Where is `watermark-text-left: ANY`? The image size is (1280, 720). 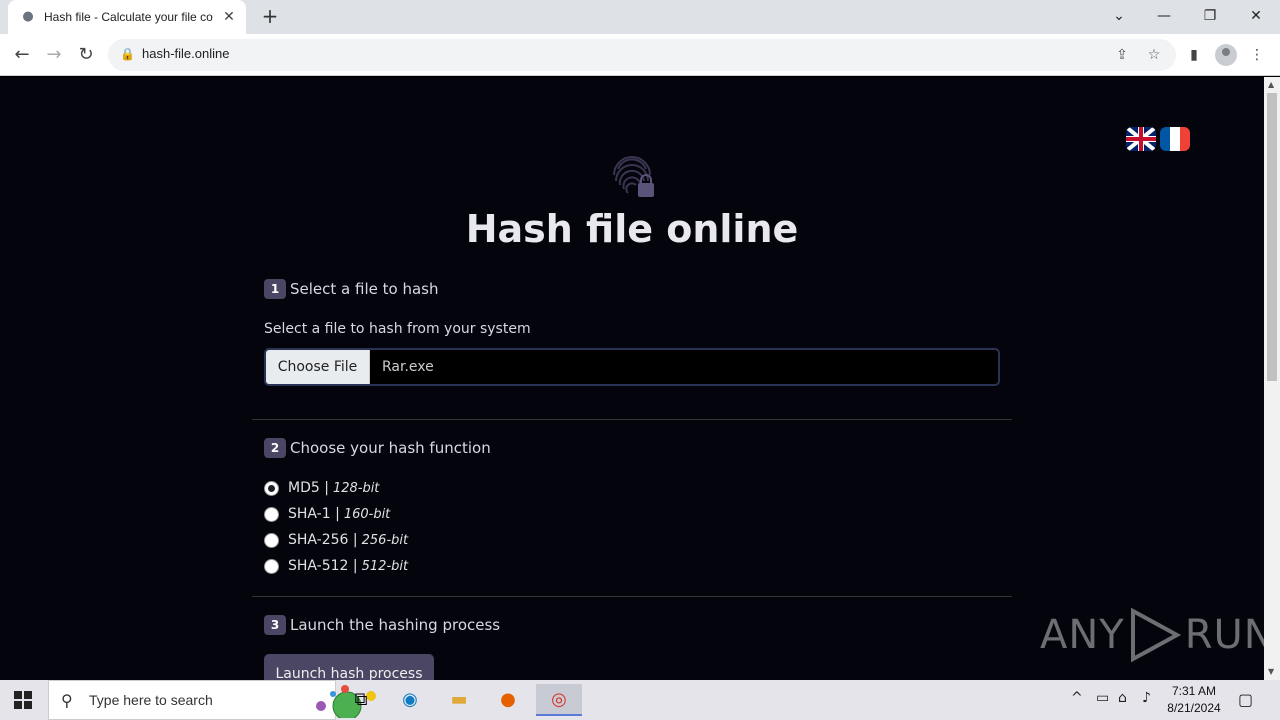 watermark-text-left: ANY is located at coordinates (1082, 635).